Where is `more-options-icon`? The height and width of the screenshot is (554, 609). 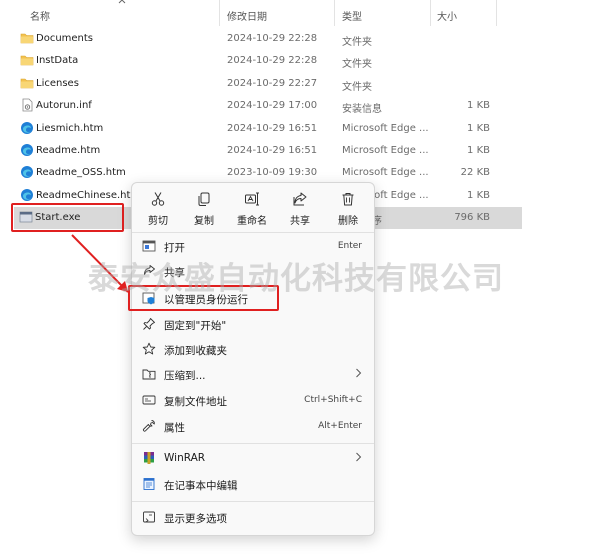
more-options-icon is located at coordinates (149, 517).